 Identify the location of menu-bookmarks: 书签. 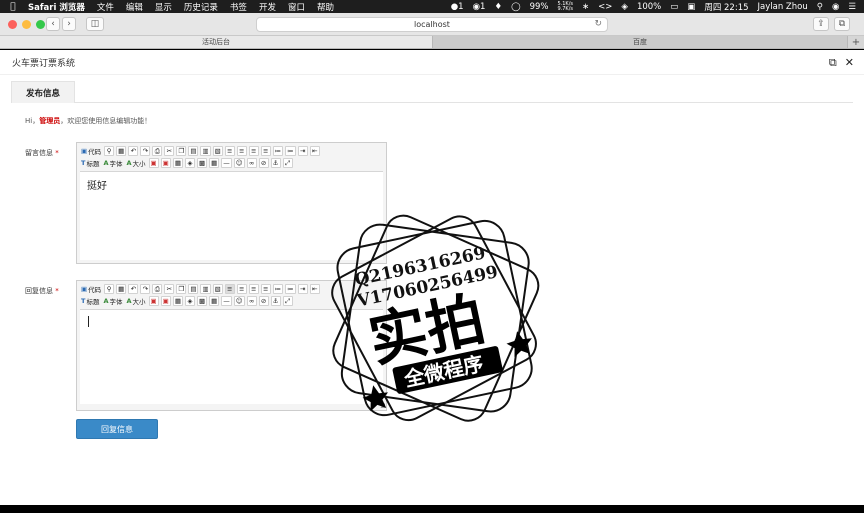
(238, 7).